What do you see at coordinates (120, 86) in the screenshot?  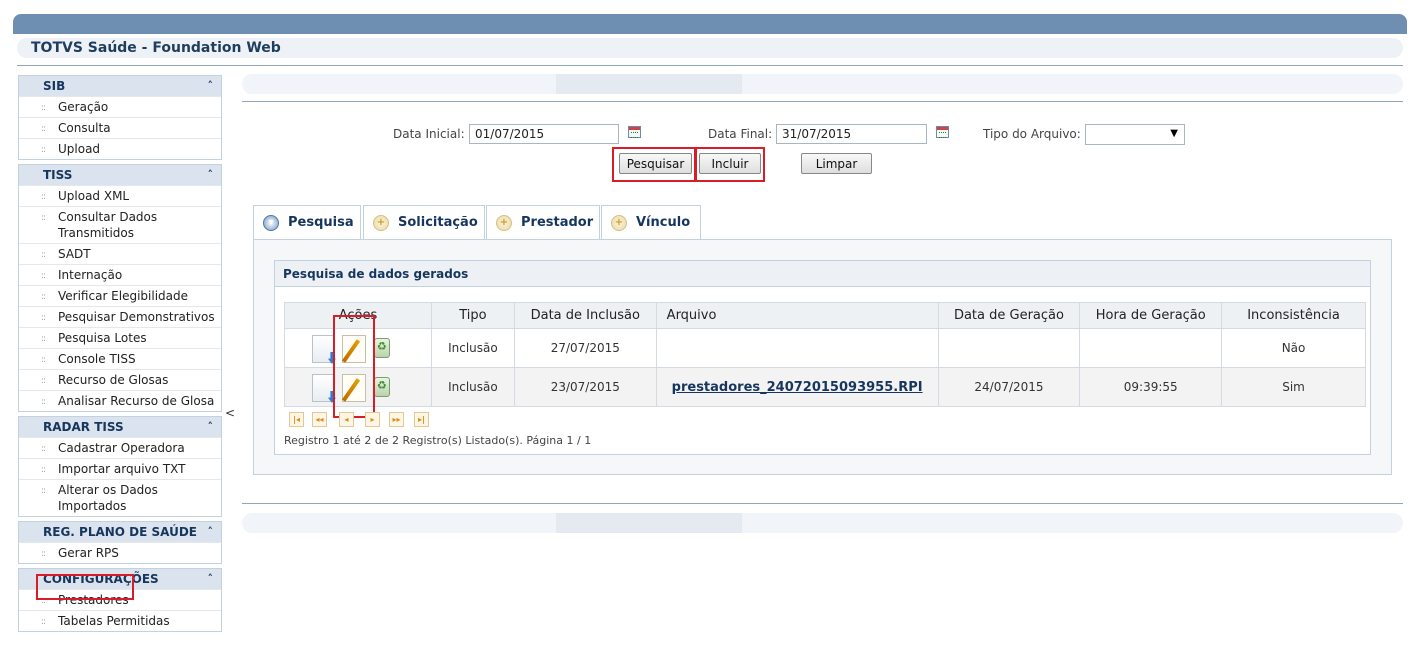 I see `sidebar-group-header: SIB ˄` at bounding box center [120, 86].